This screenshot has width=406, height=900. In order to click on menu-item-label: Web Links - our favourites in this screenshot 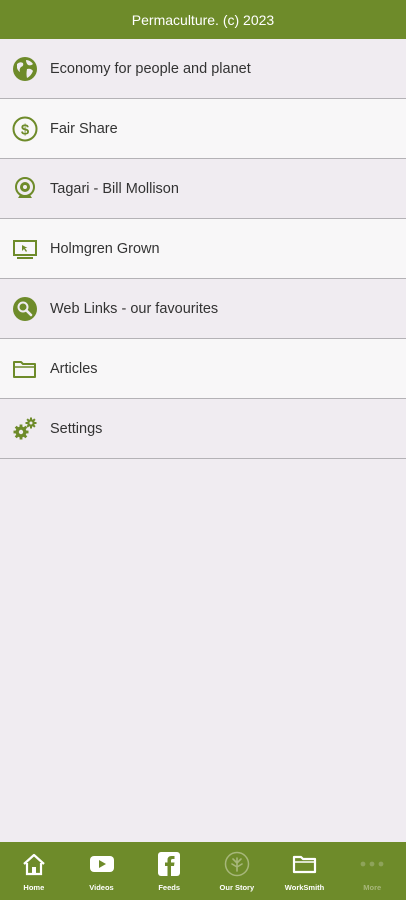, I will do `click(134, 308)`.